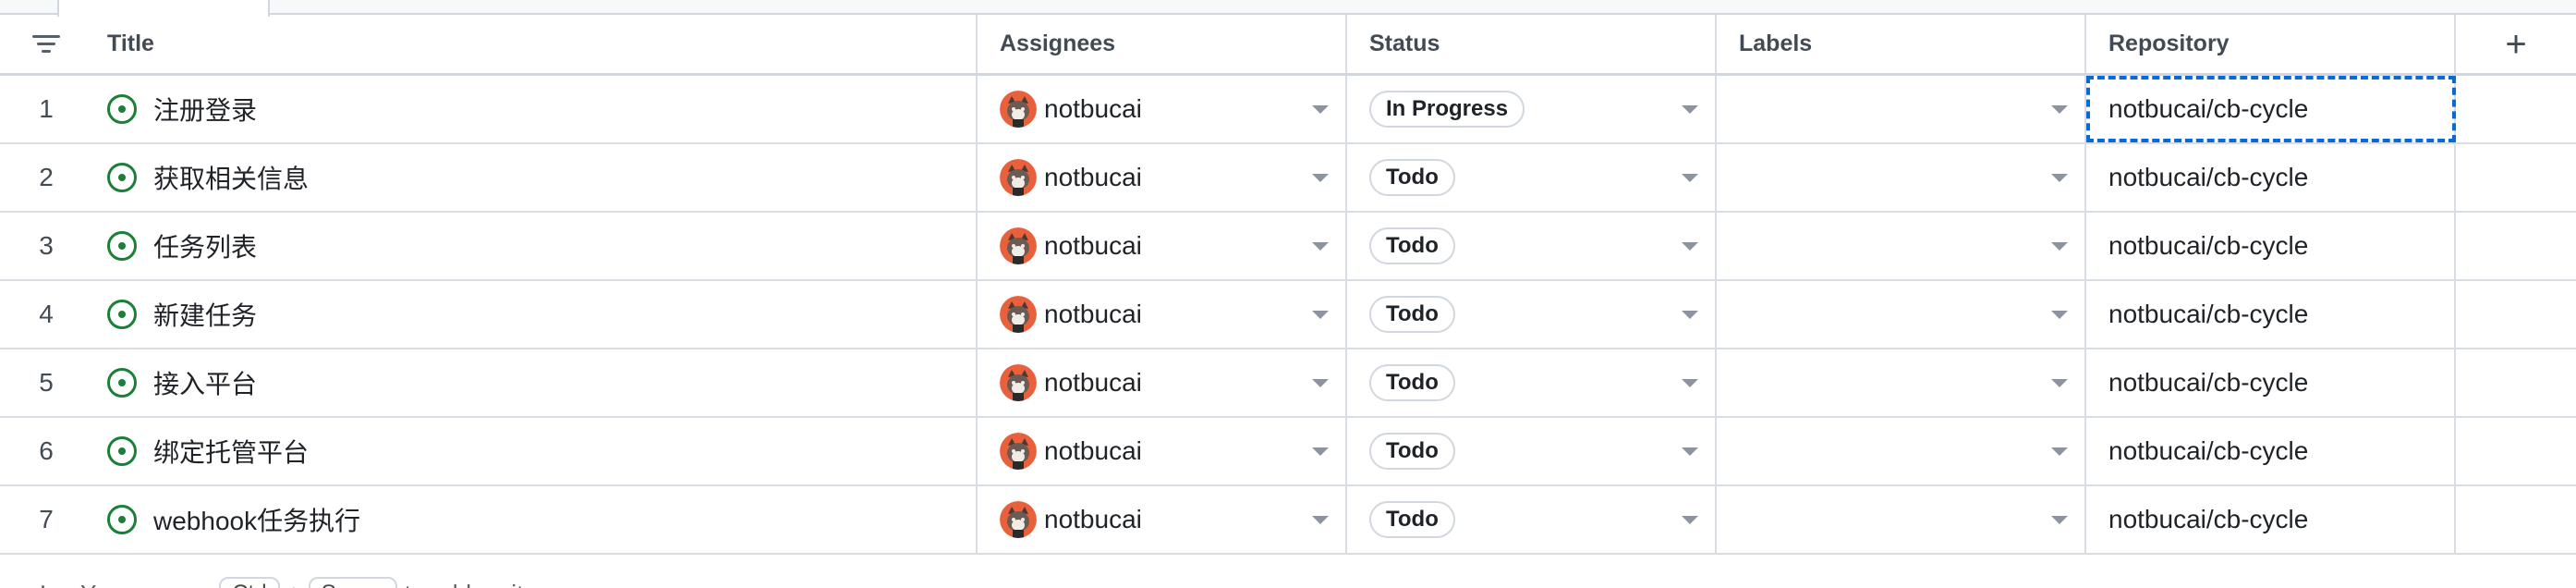  Describe the element at coordinates (1532, 44) in the screenshot. I see `column-header-status: Status` at that location.